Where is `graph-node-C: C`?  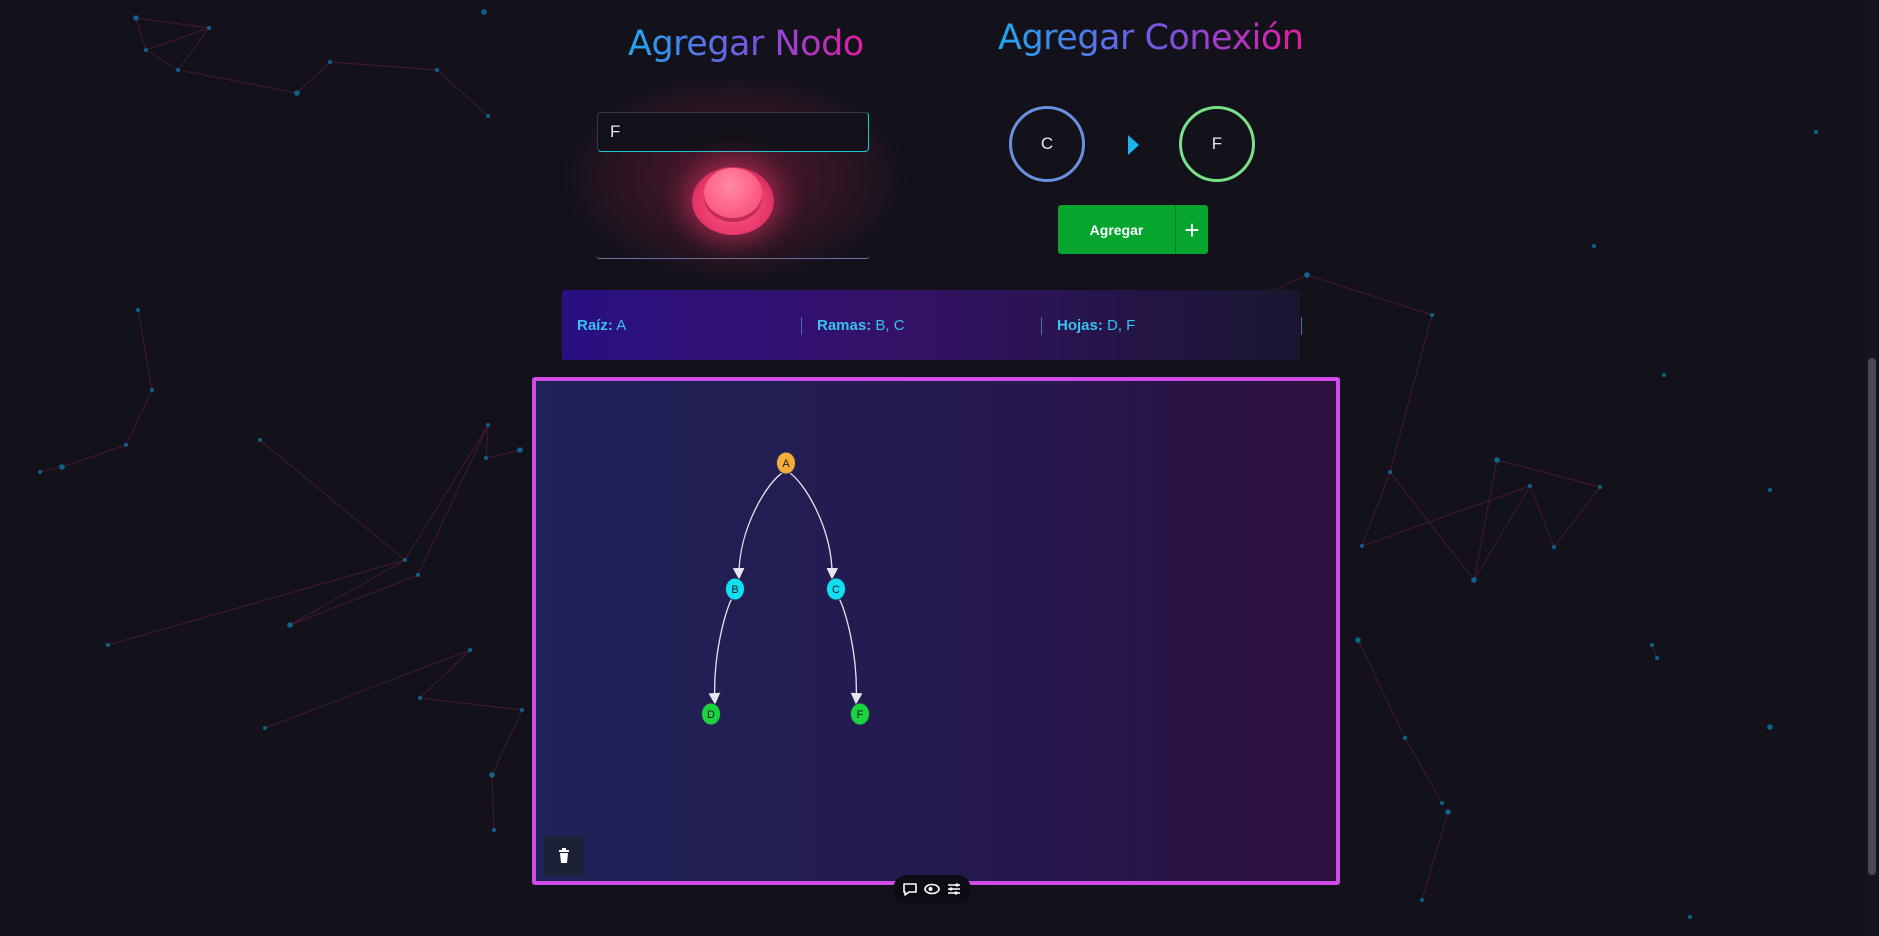 graph-node-C: C is located at coordinates (836, 589).